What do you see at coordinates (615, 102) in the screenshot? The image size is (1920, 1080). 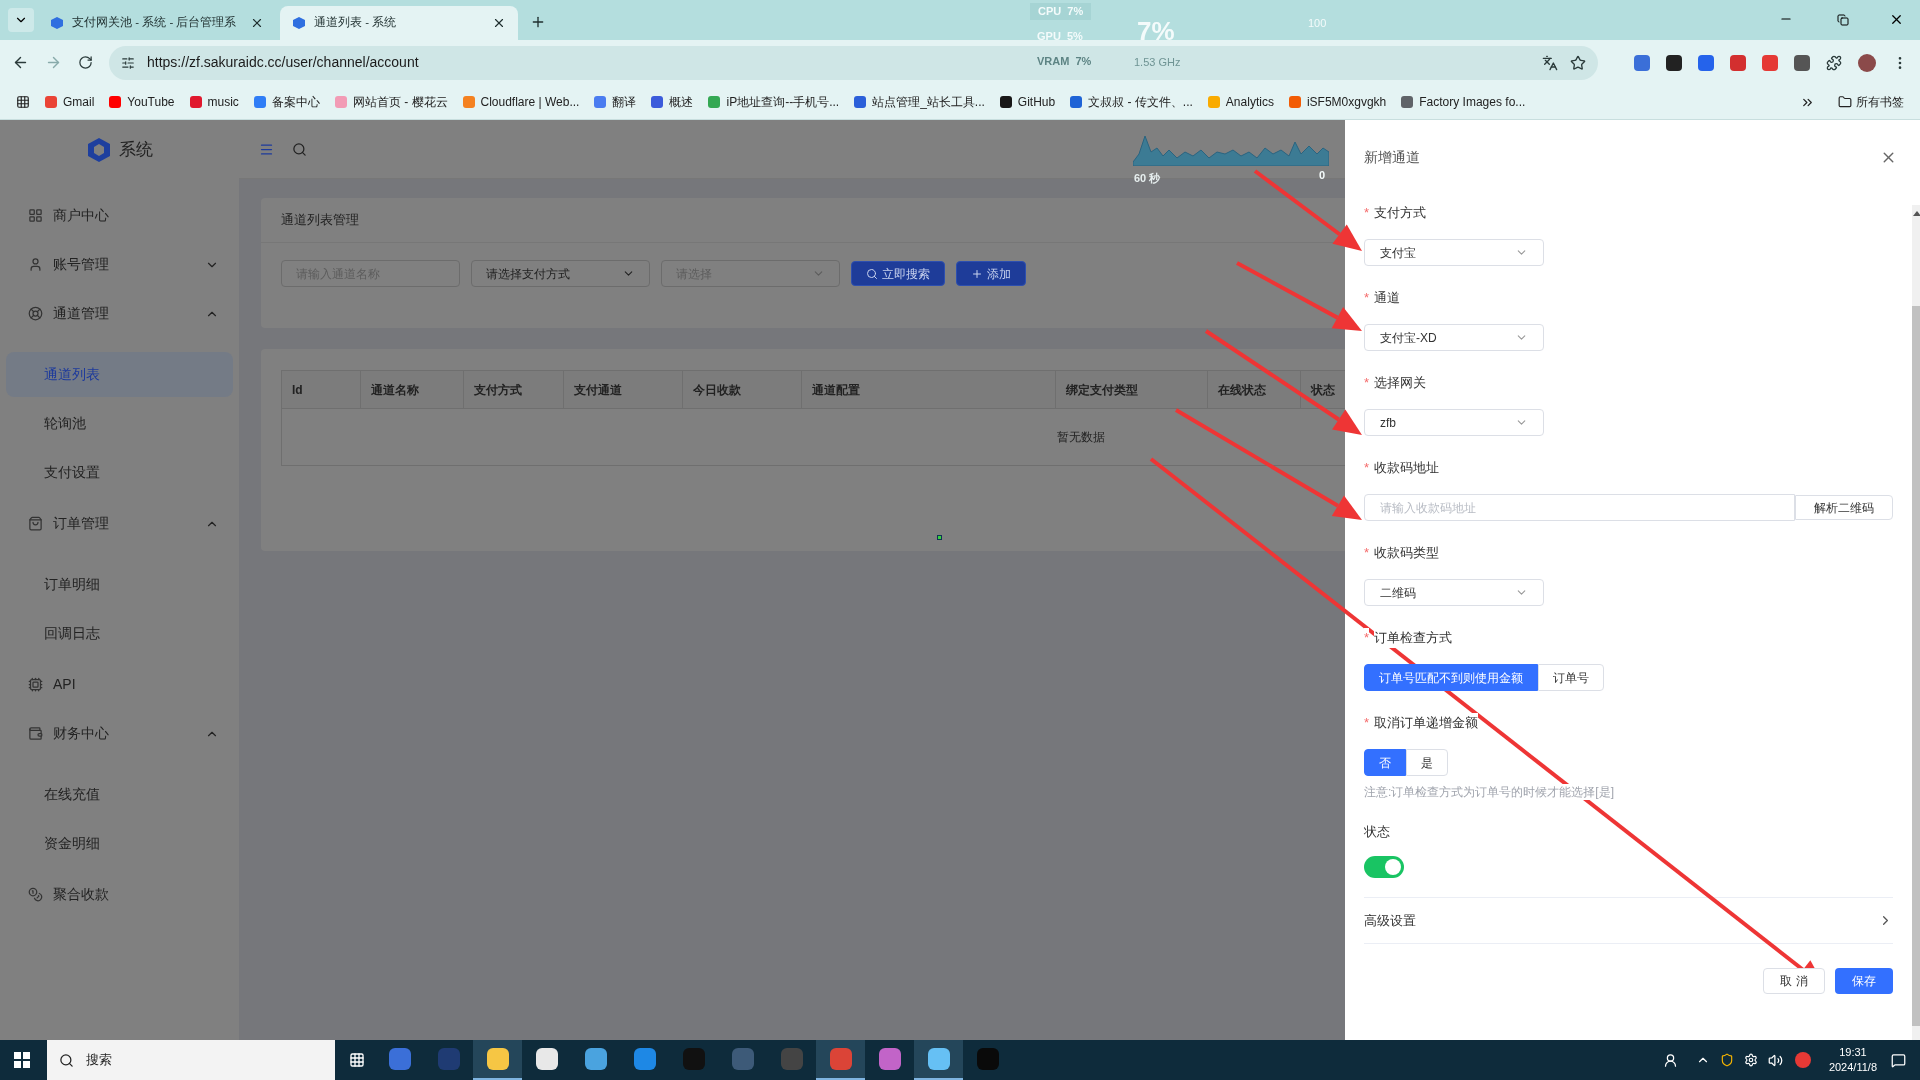 I see `bookmark: 翻译` at bounding box center [615, 102].